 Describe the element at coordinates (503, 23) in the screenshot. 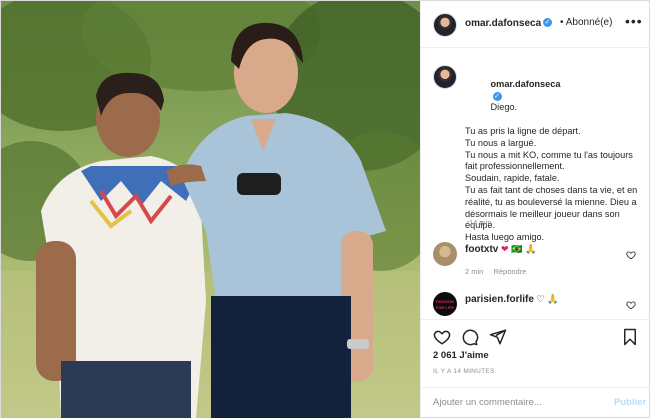

I see `author-username: omar.dafonseca` at that location.